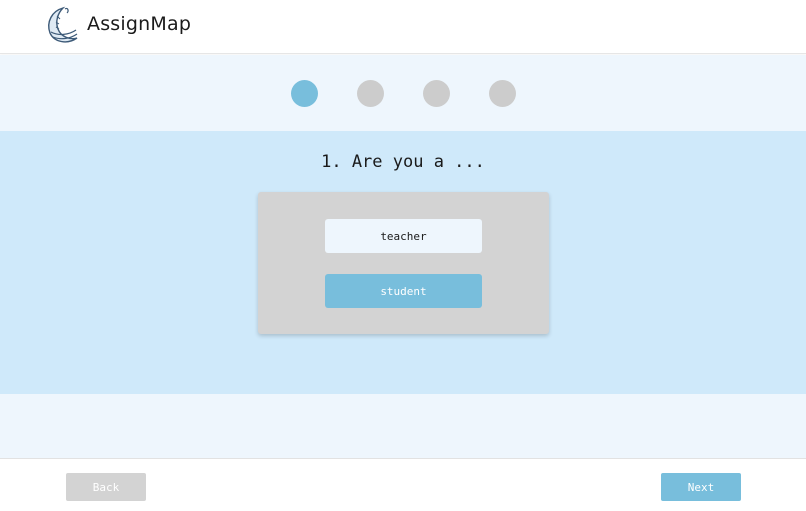 This screenshot has height=511, width=806. I want to click on moon-book-logo-icon, so click(62, 25).